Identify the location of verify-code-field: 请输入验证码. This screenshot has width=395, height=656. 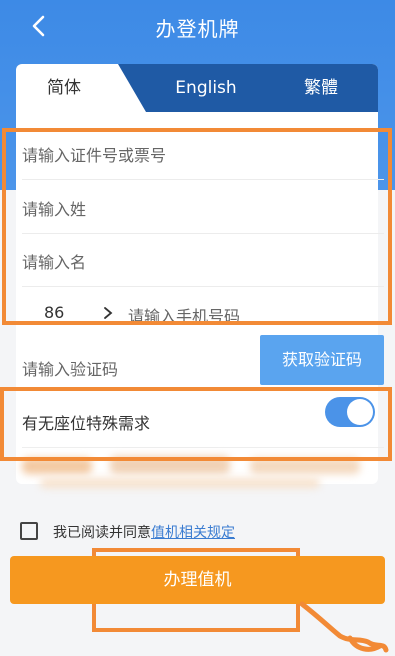
(137, 366).